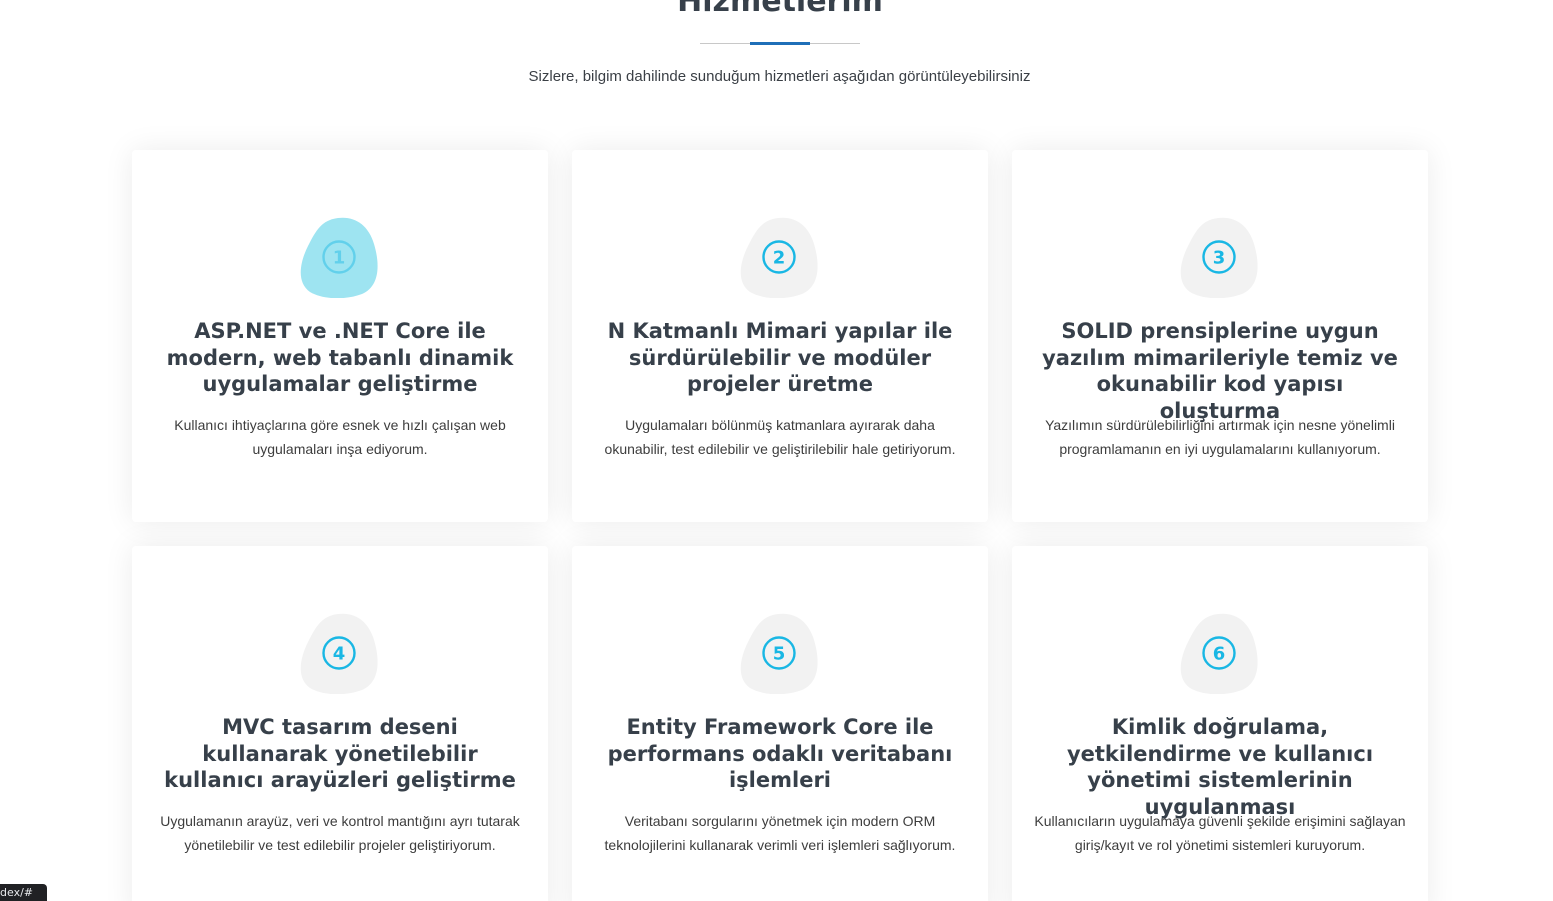  I want to click on service-icon-3: 3, so click(1219, 257).